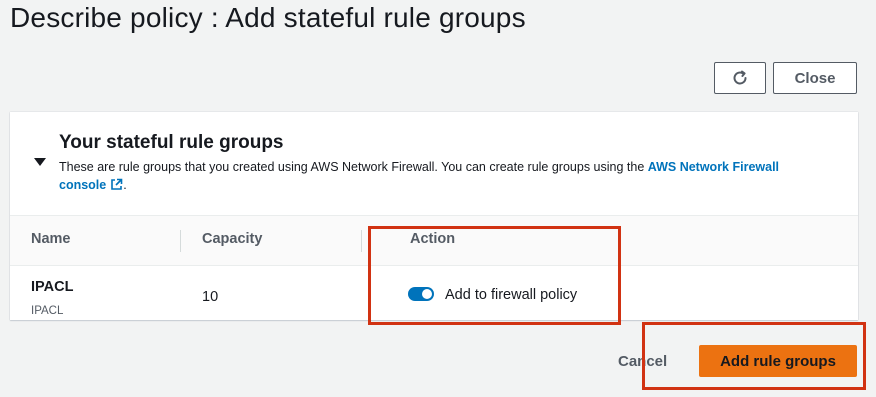 The width and height of the screenshot is (876, 397). I want to click on action-highlight-box, so click(494, 275).